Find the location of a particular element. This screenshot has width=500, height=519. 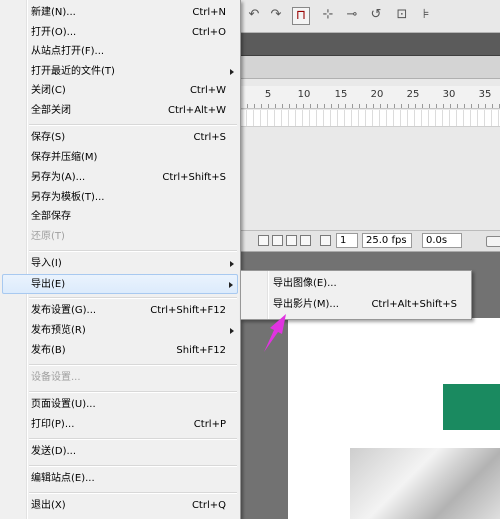

ruler-ticks is located at coordinates (370, 106).